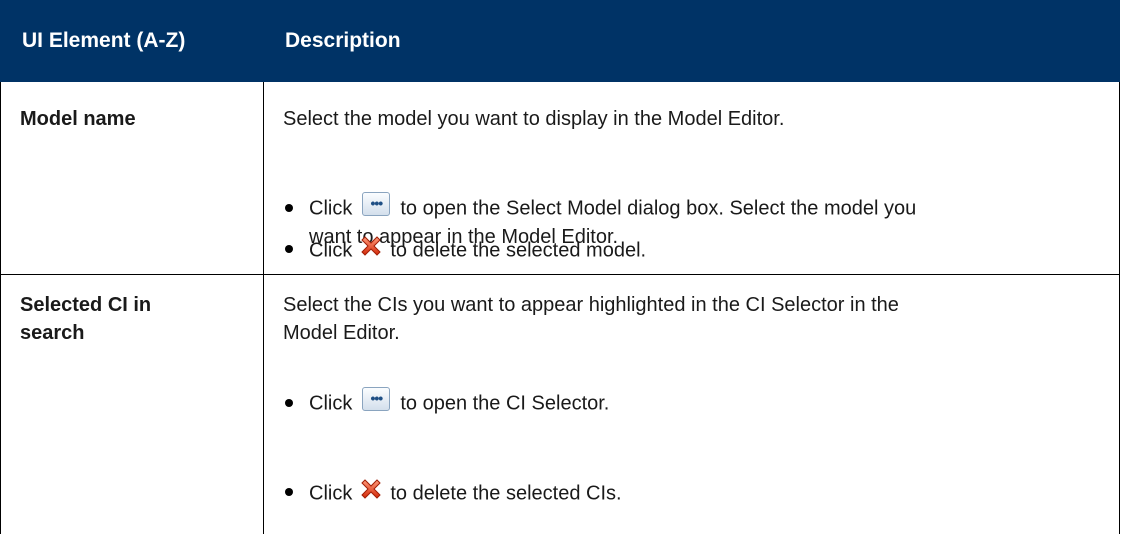 Image resolution: width=1125 pixels, height=534 pixels. Describe the element at coordinates (86, 305) in the screenshot. I see `element-name-line1: Selected CI in` at that location.